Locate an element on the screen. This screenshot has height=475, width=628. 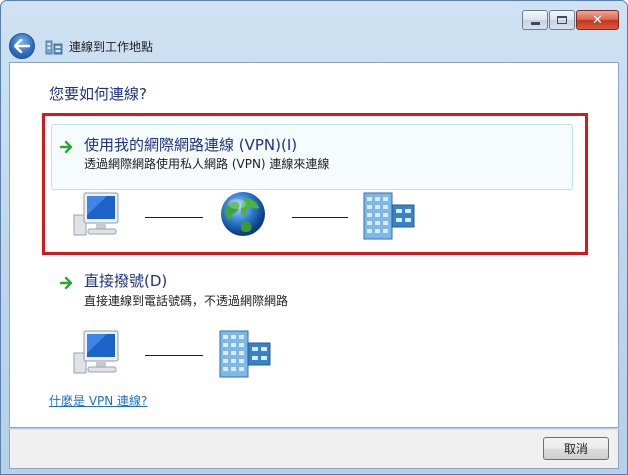
what-is-vpn-link: 什麼是 VPN 連線? is located at coordinates (98, 400).